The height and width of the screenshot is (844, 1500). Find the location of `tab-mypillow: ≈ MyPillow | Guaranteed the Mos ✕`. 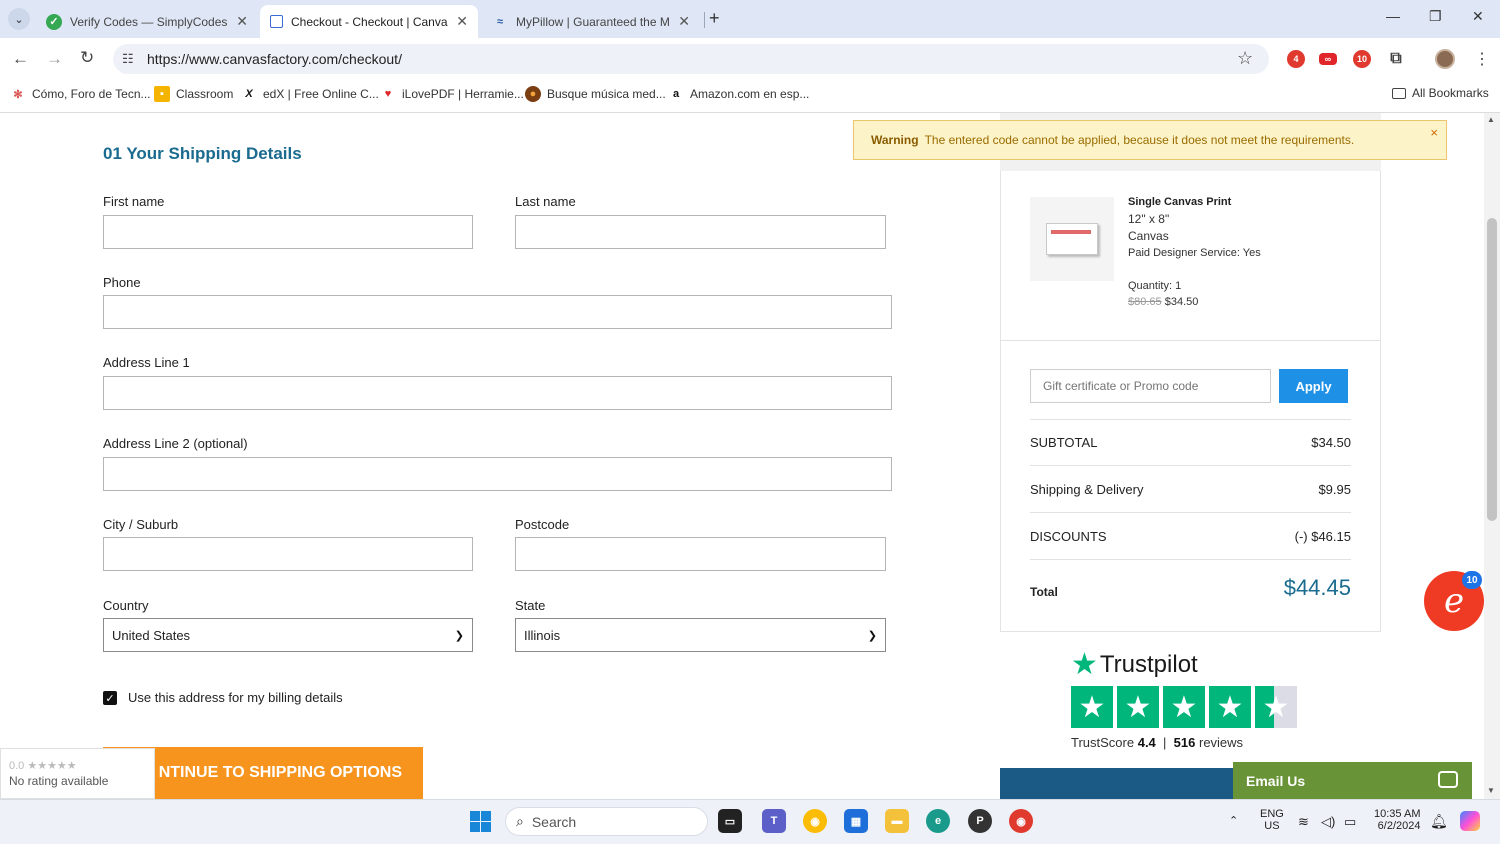

tab-mypillow: ≈ MyPillow | Guaranteed the Mos ✕ is located at coordinates (591, 21).